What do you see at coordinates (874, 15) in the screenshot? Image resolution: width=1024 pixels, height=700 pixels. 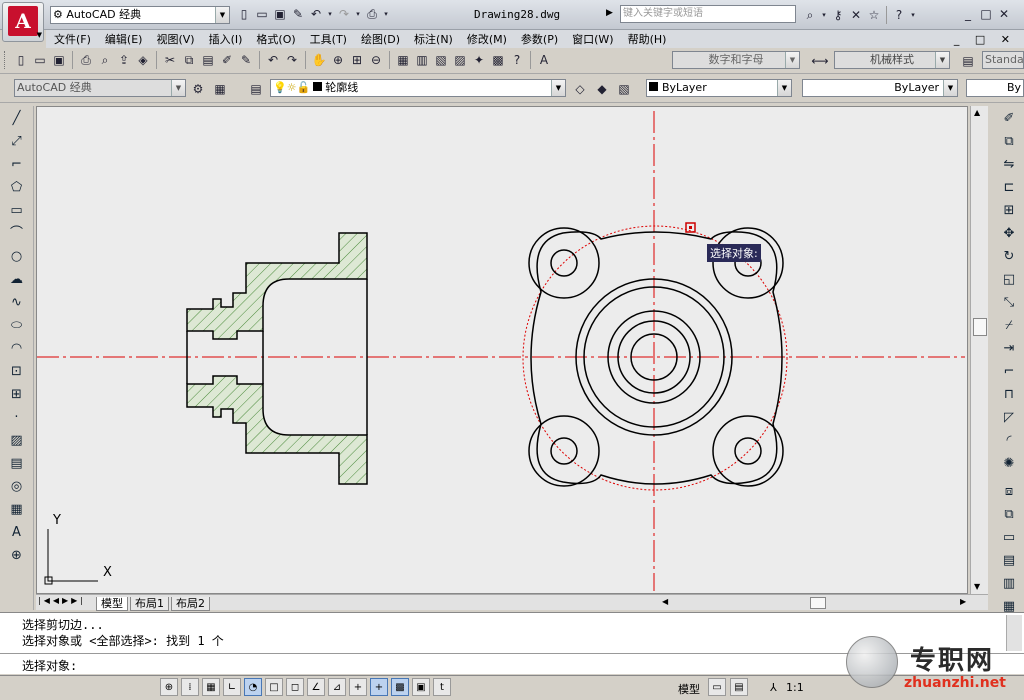 I see `star-icon: ☆` at bounding box center [874, 15].